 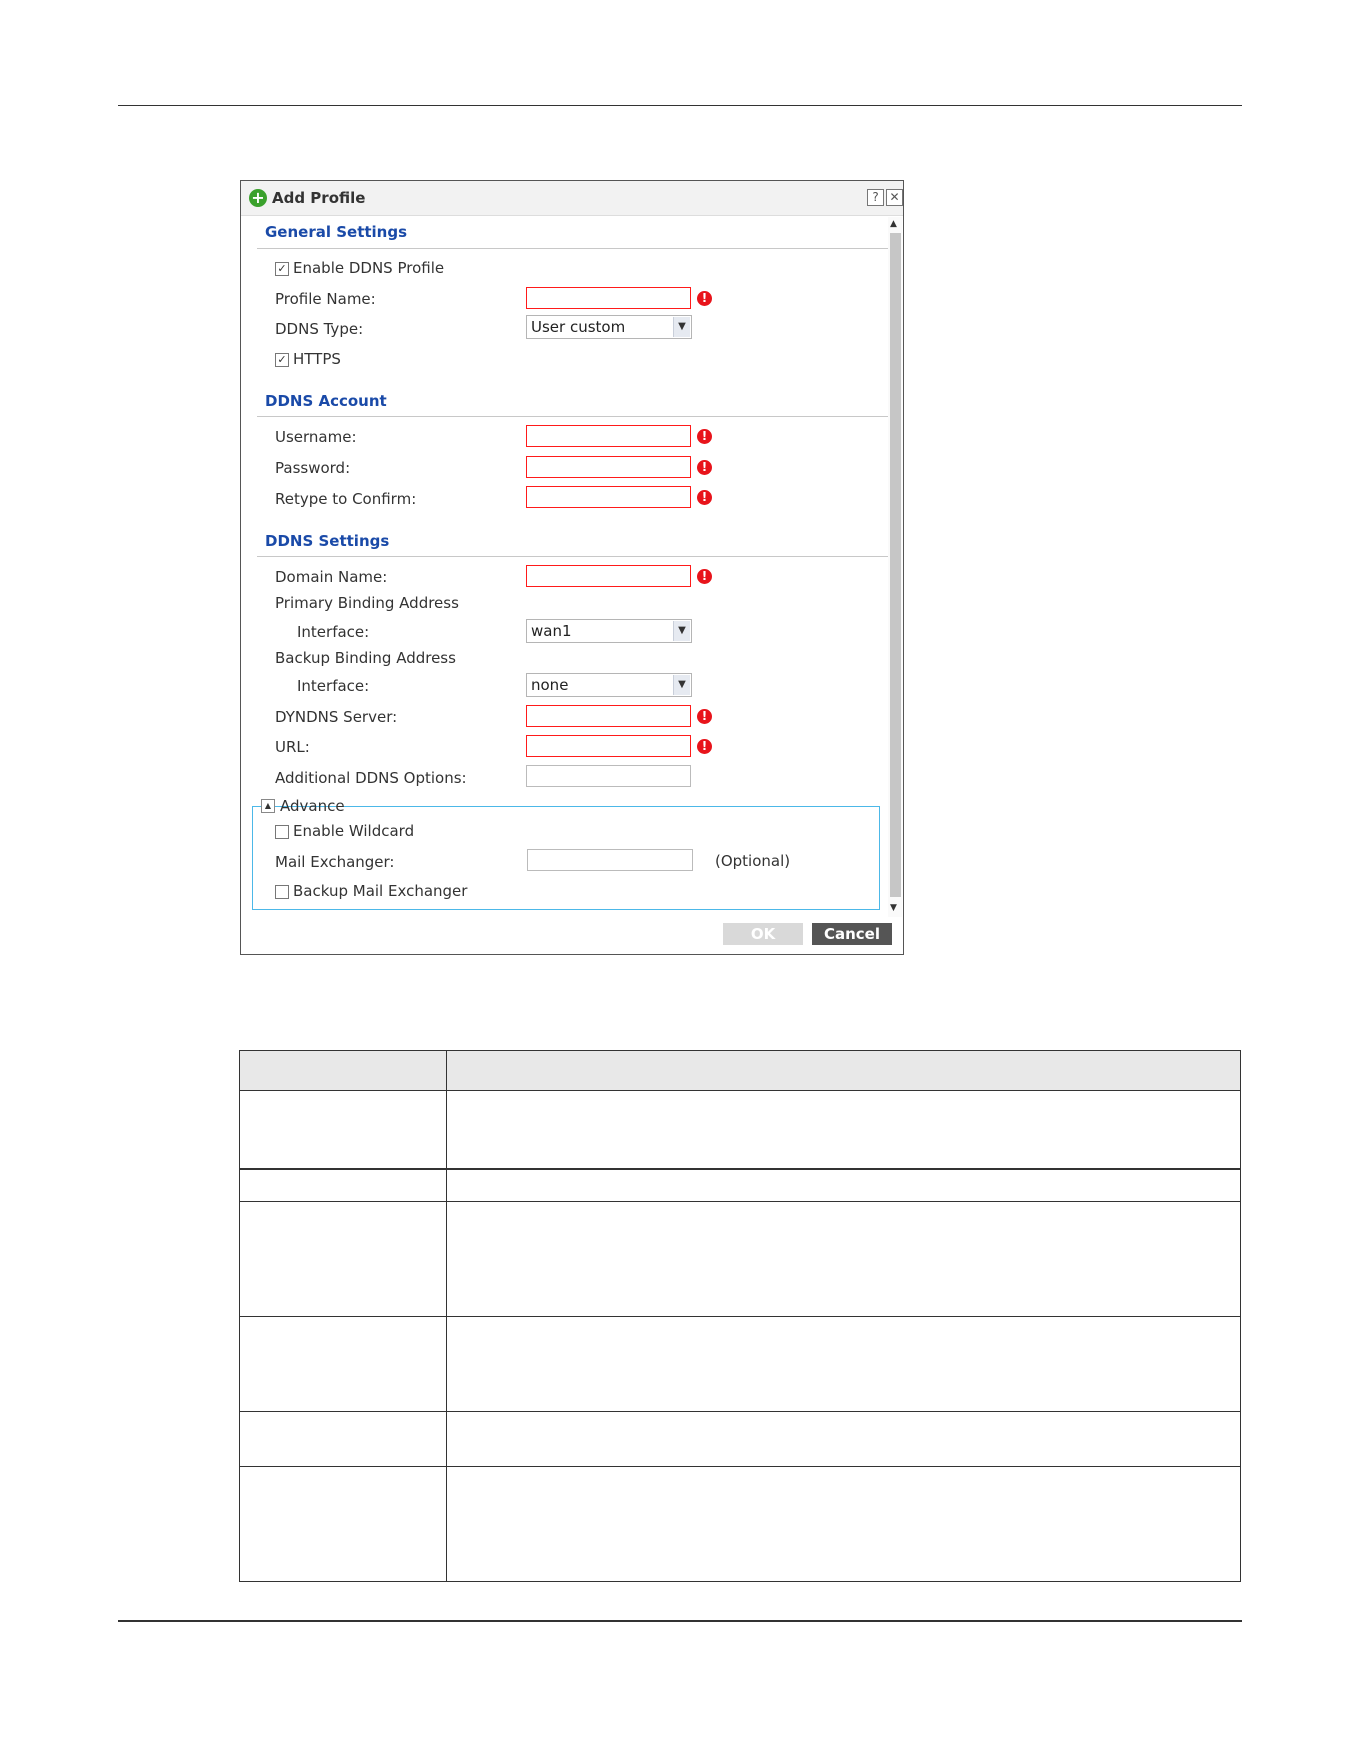 What do you see at coordinates (740, 1070) in the screenshot?
I see `table-header` at bounding box center [740, 1070].